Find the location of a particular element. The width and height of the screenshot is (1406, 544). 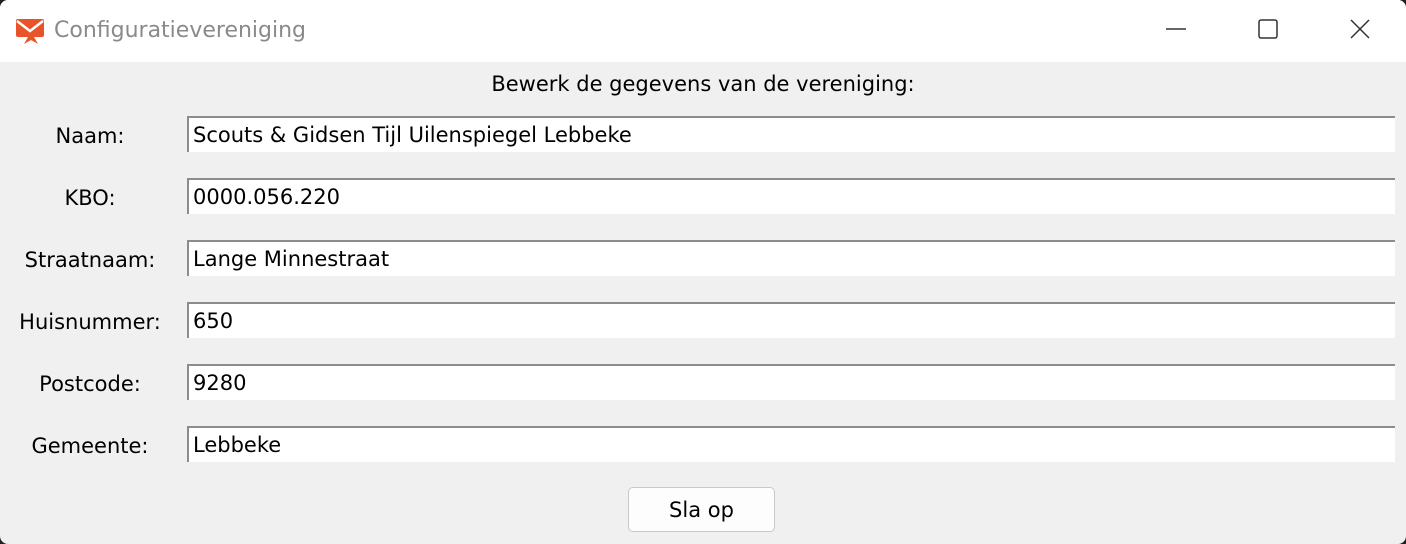

close-icon is located at coordinates (1360, 31).